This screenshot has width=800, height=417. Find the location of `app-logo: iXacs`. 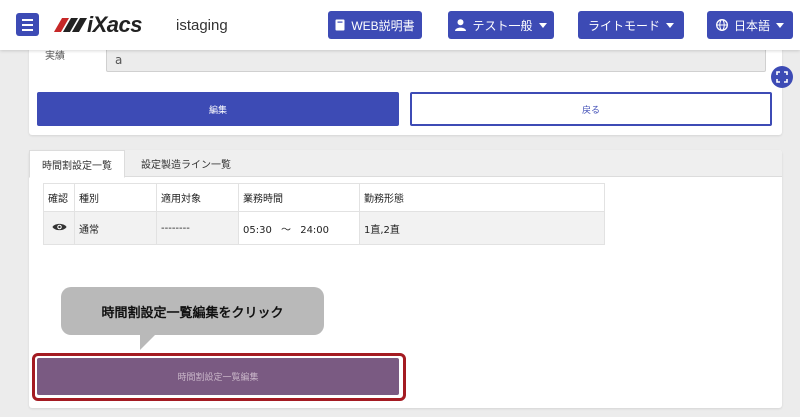

app-logo: iXacs is located at coordinates (98, 25).